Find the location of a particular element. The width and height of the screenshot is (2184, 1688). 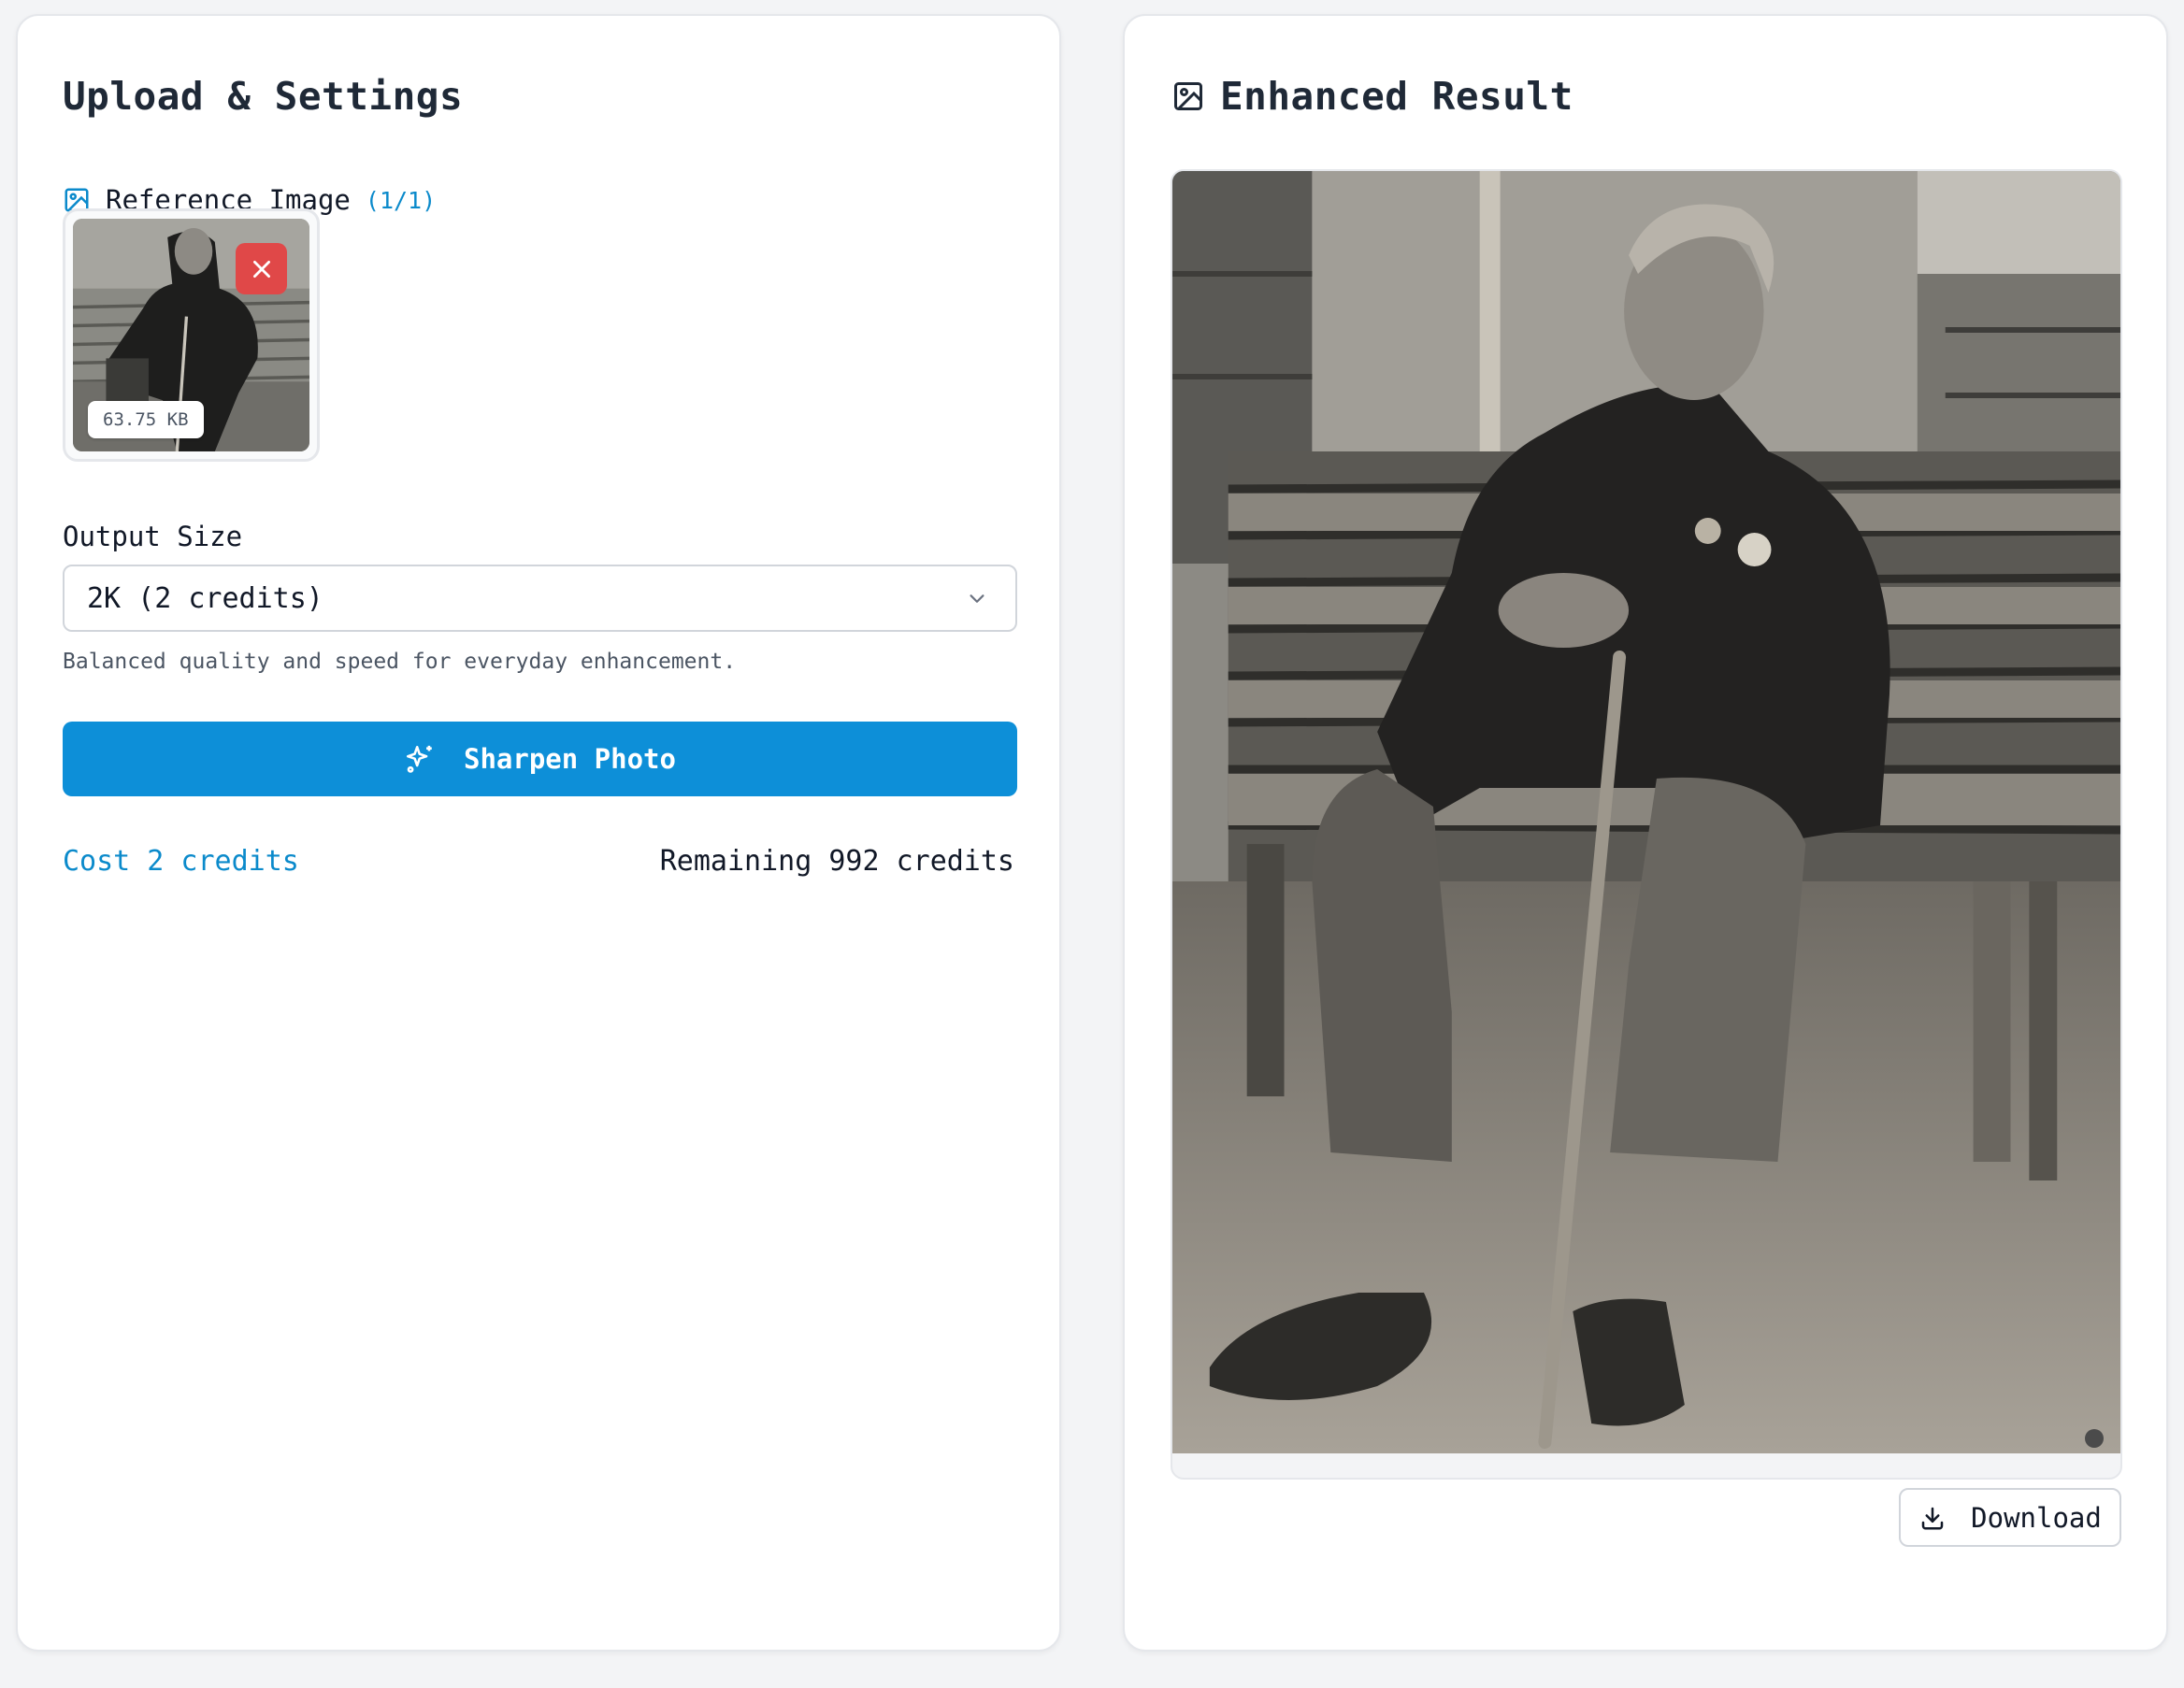

image-icon is located at coordinates (1188, 96).